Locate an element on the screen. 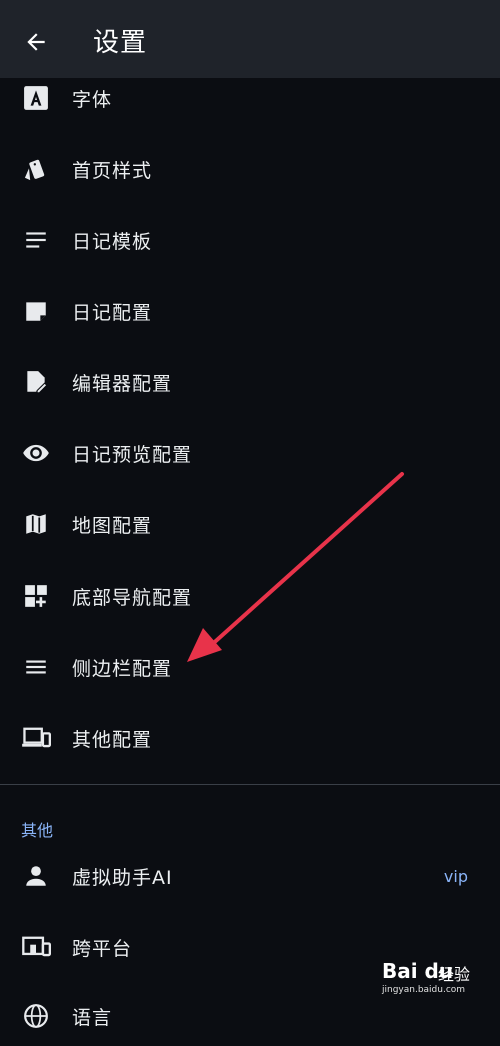  style-cards-icon is located at coordinates (36, 169).